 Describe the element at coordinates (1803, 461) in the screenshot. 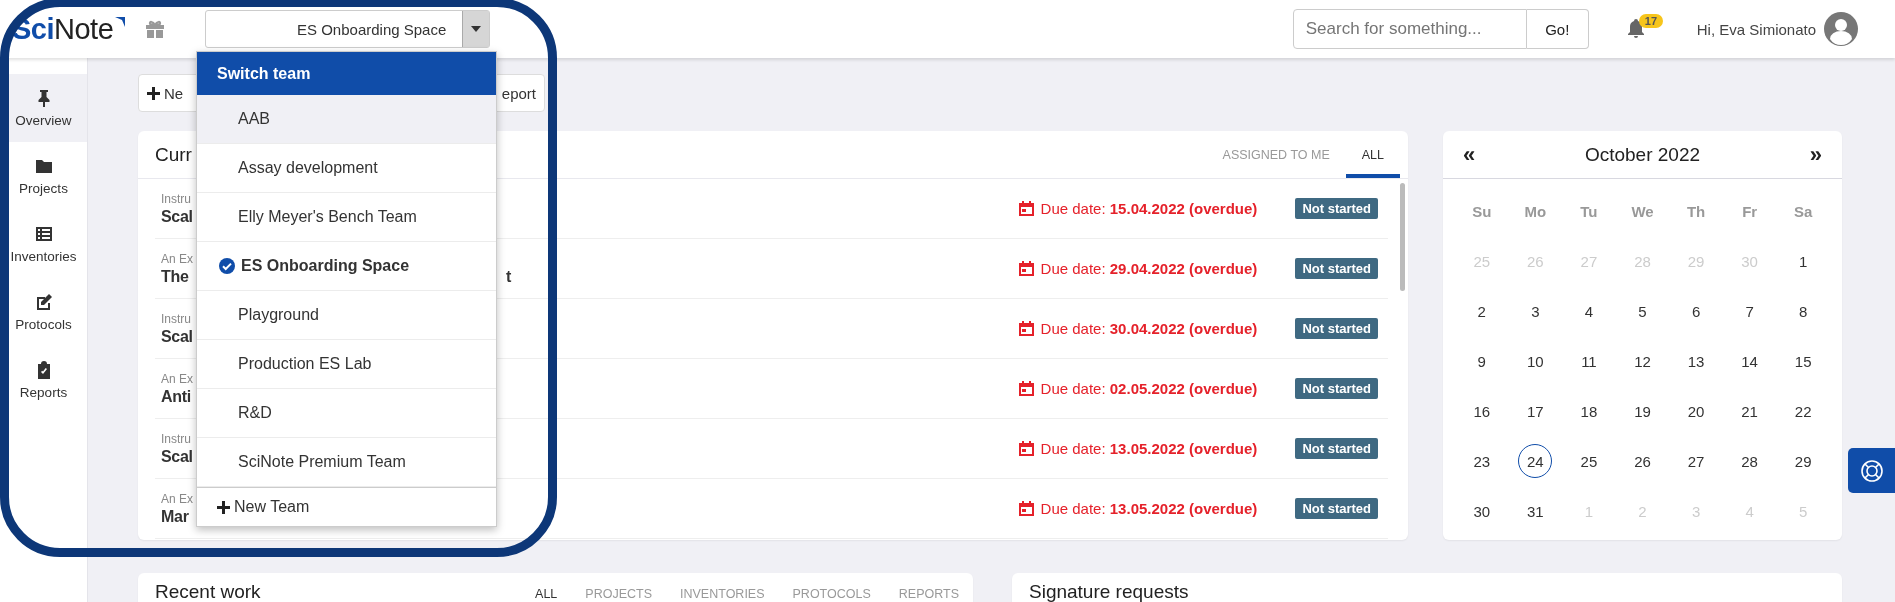

I see `calendar-day: 29` at that location.